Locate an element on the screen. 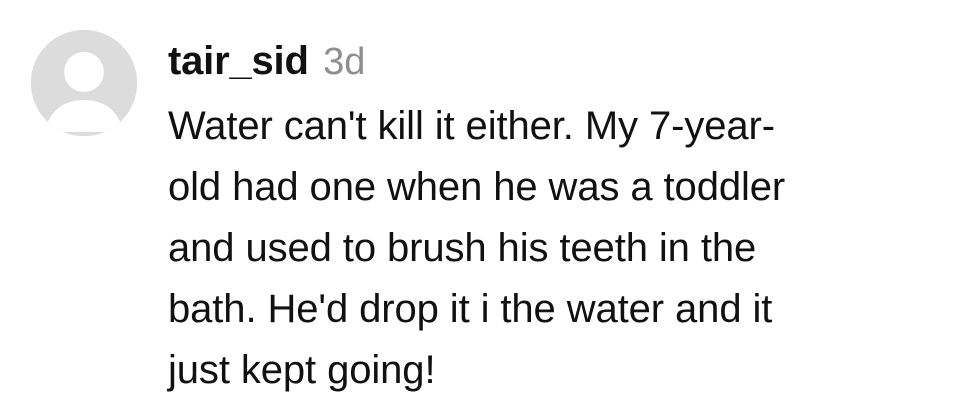  comment-header: tair_sid 3d is located at coordinates (563, 61).